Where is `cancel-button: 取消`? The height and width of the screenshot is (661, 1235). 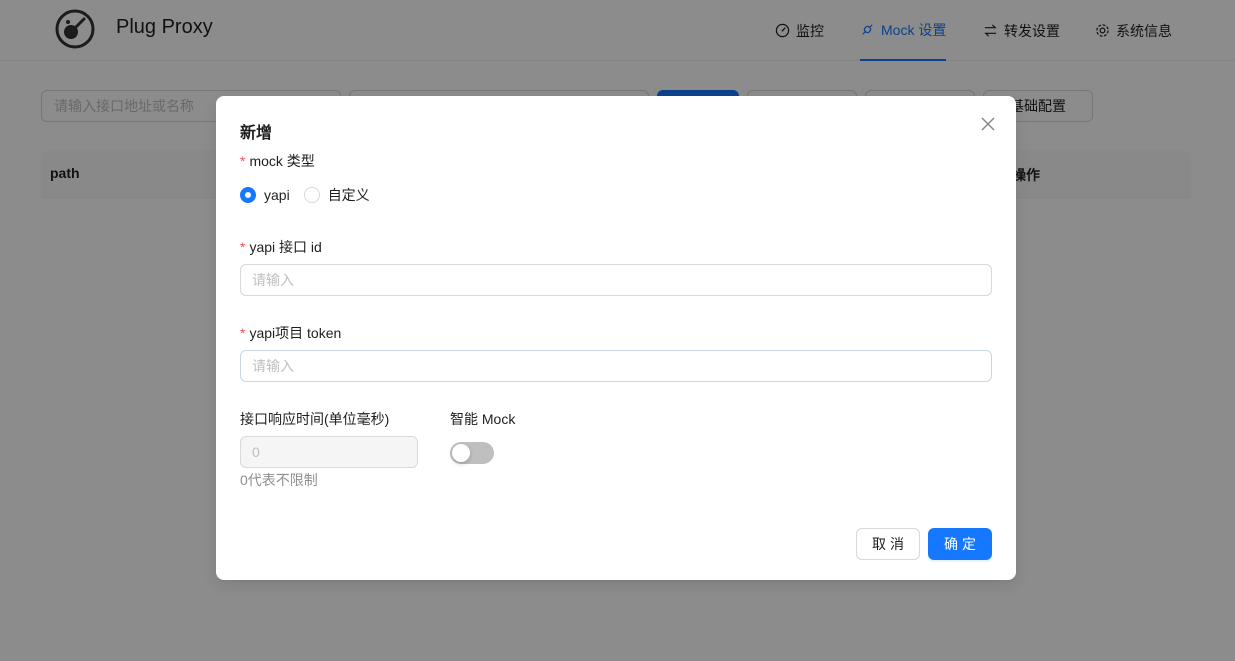
cancel-button: 取消 is located at coordinates (888, 544).